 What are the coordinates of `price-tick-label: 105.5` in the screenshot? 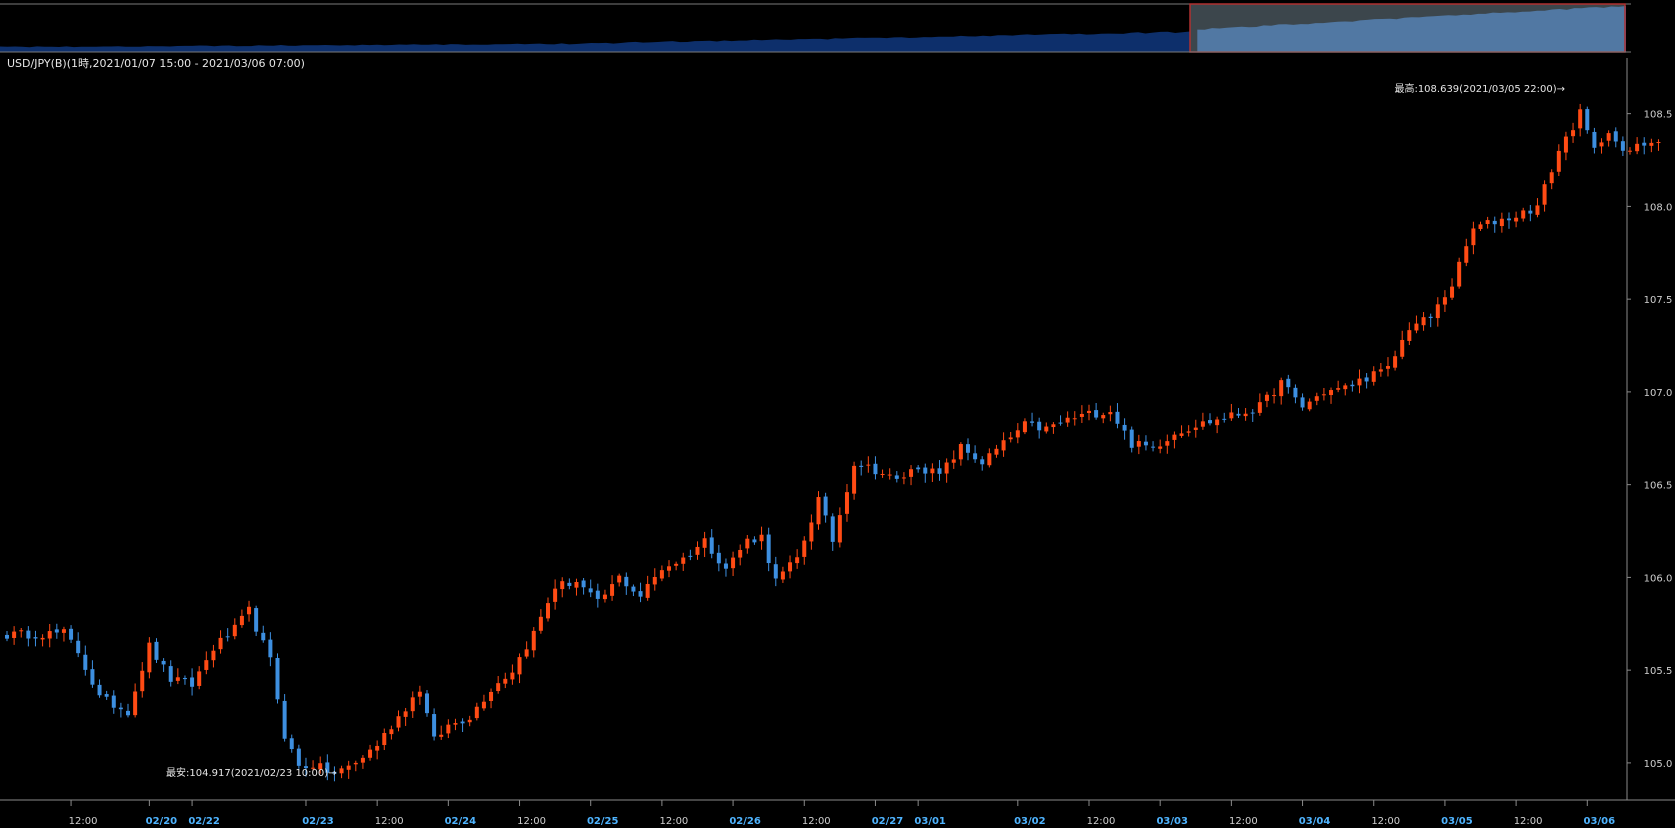 It's located at (1658, 671).